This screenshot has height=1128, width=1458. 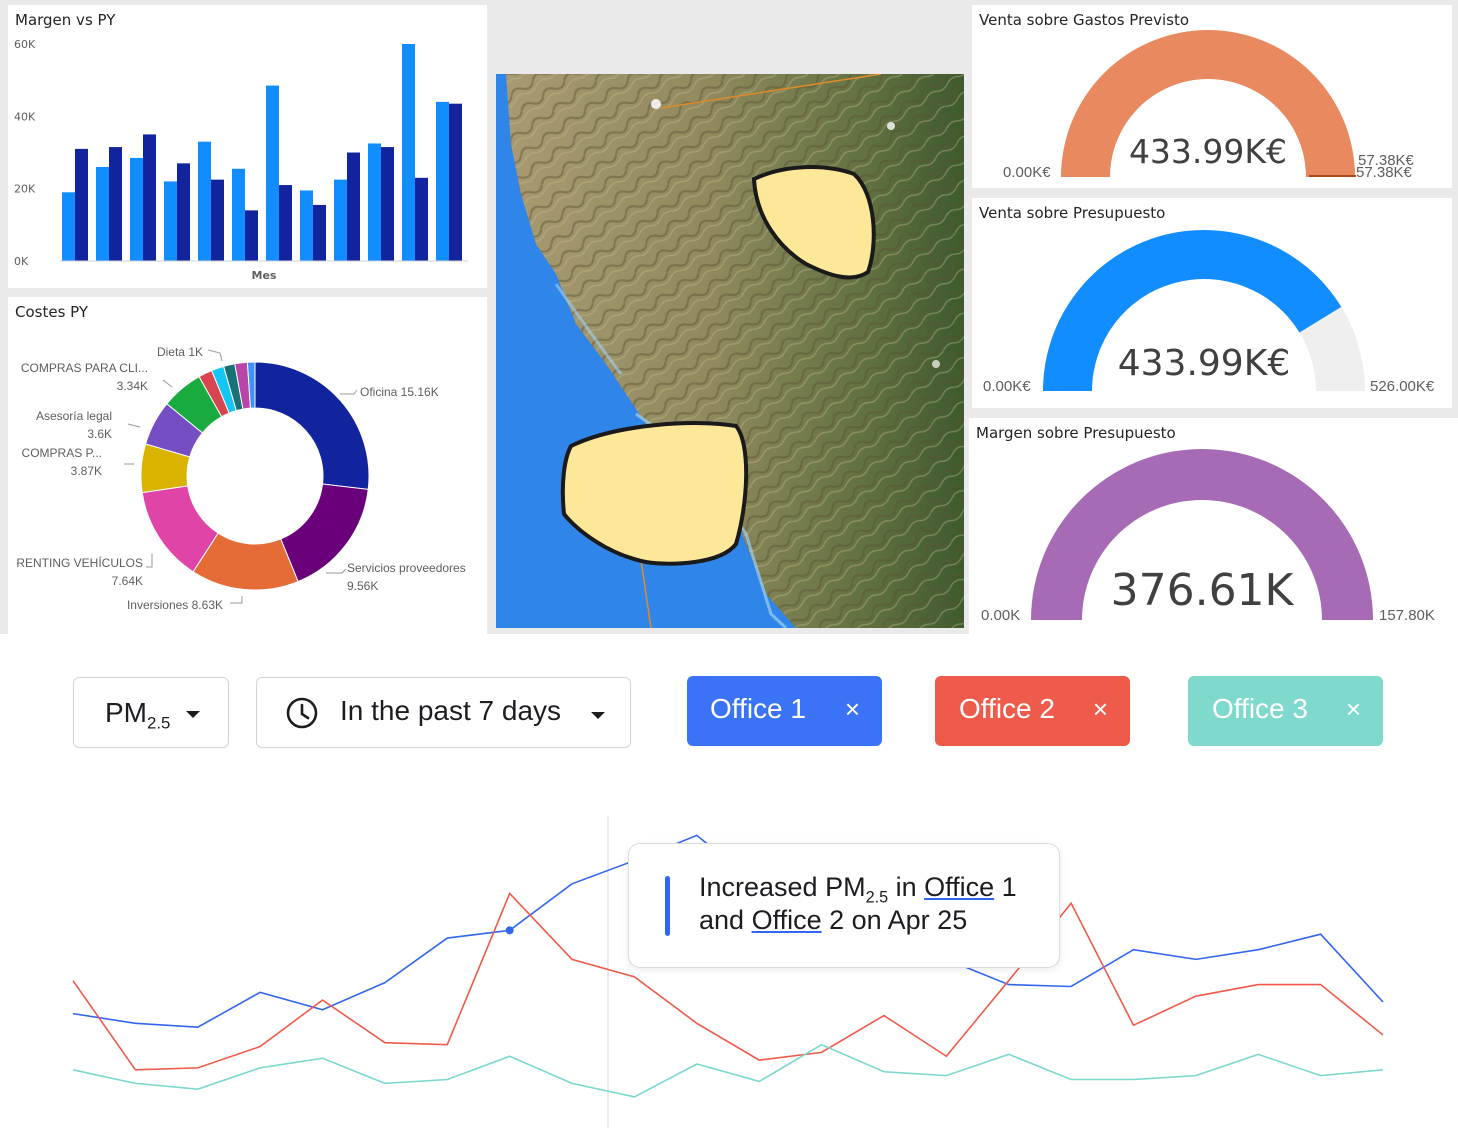 What do you see at coordinates (25, 116) in the screenshot?
I see `y-tick-label: 40K` at bounding box center [25, 116].